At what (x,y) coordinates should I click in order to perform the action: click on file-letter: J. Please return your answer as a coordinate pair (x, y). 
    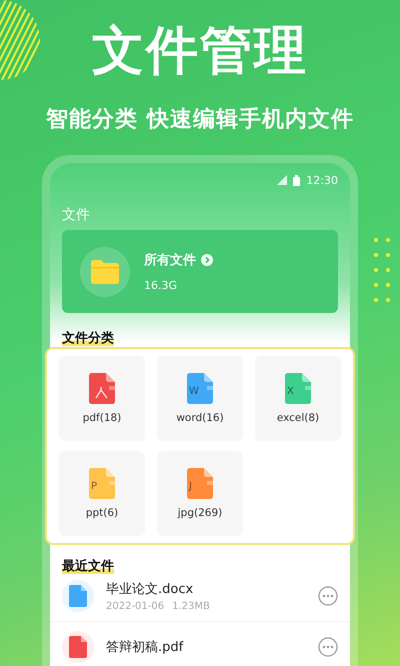
    Looking at the image, I should click on (190, 486).